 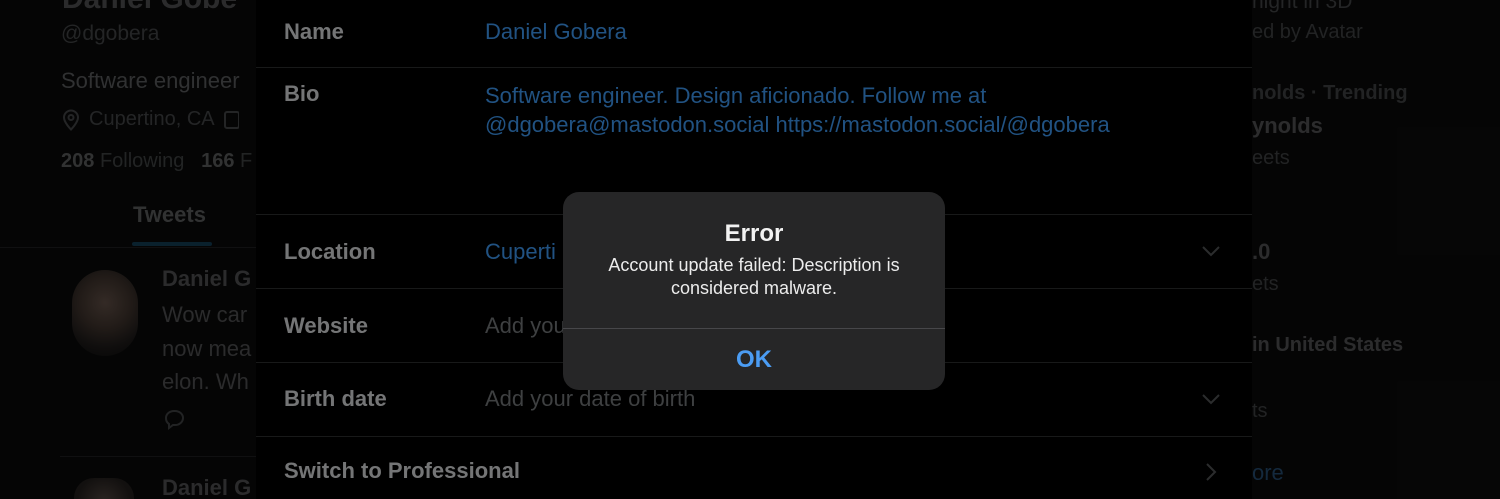 I want to click on alert-title: Error, so click(x=754, y=233).